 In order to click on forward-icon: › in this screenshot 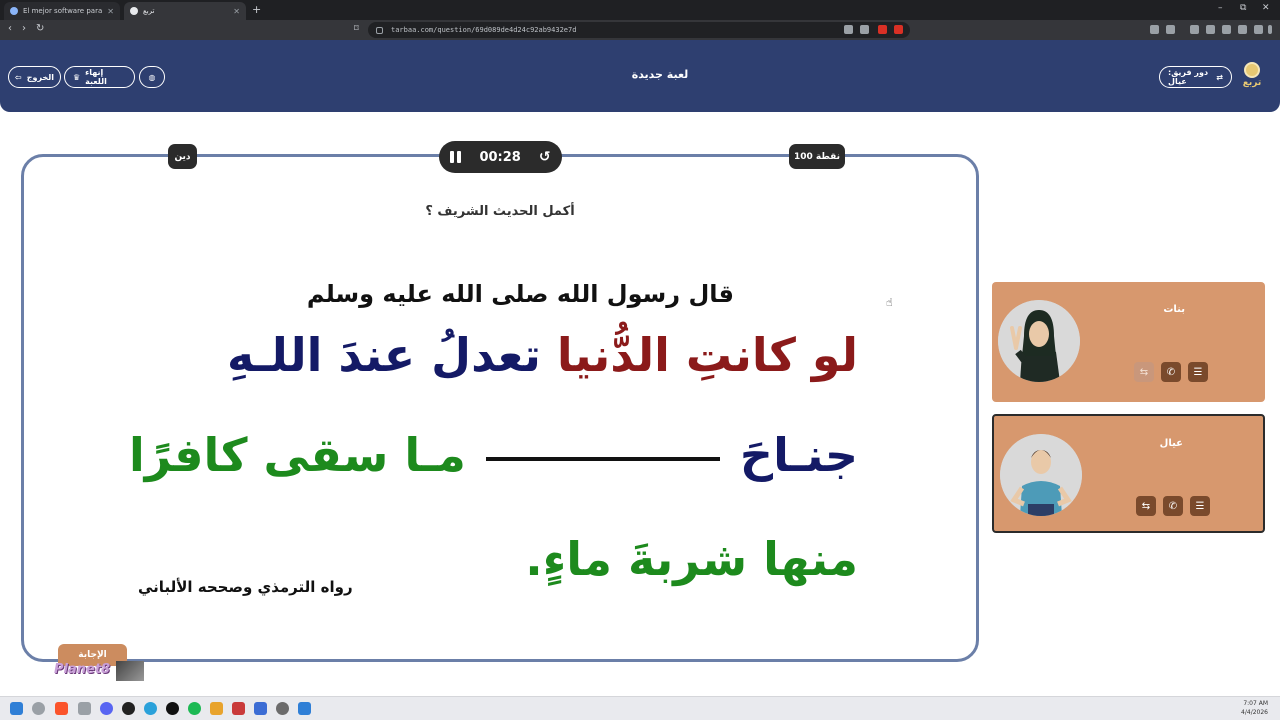, I will do `click(24, 28)`.